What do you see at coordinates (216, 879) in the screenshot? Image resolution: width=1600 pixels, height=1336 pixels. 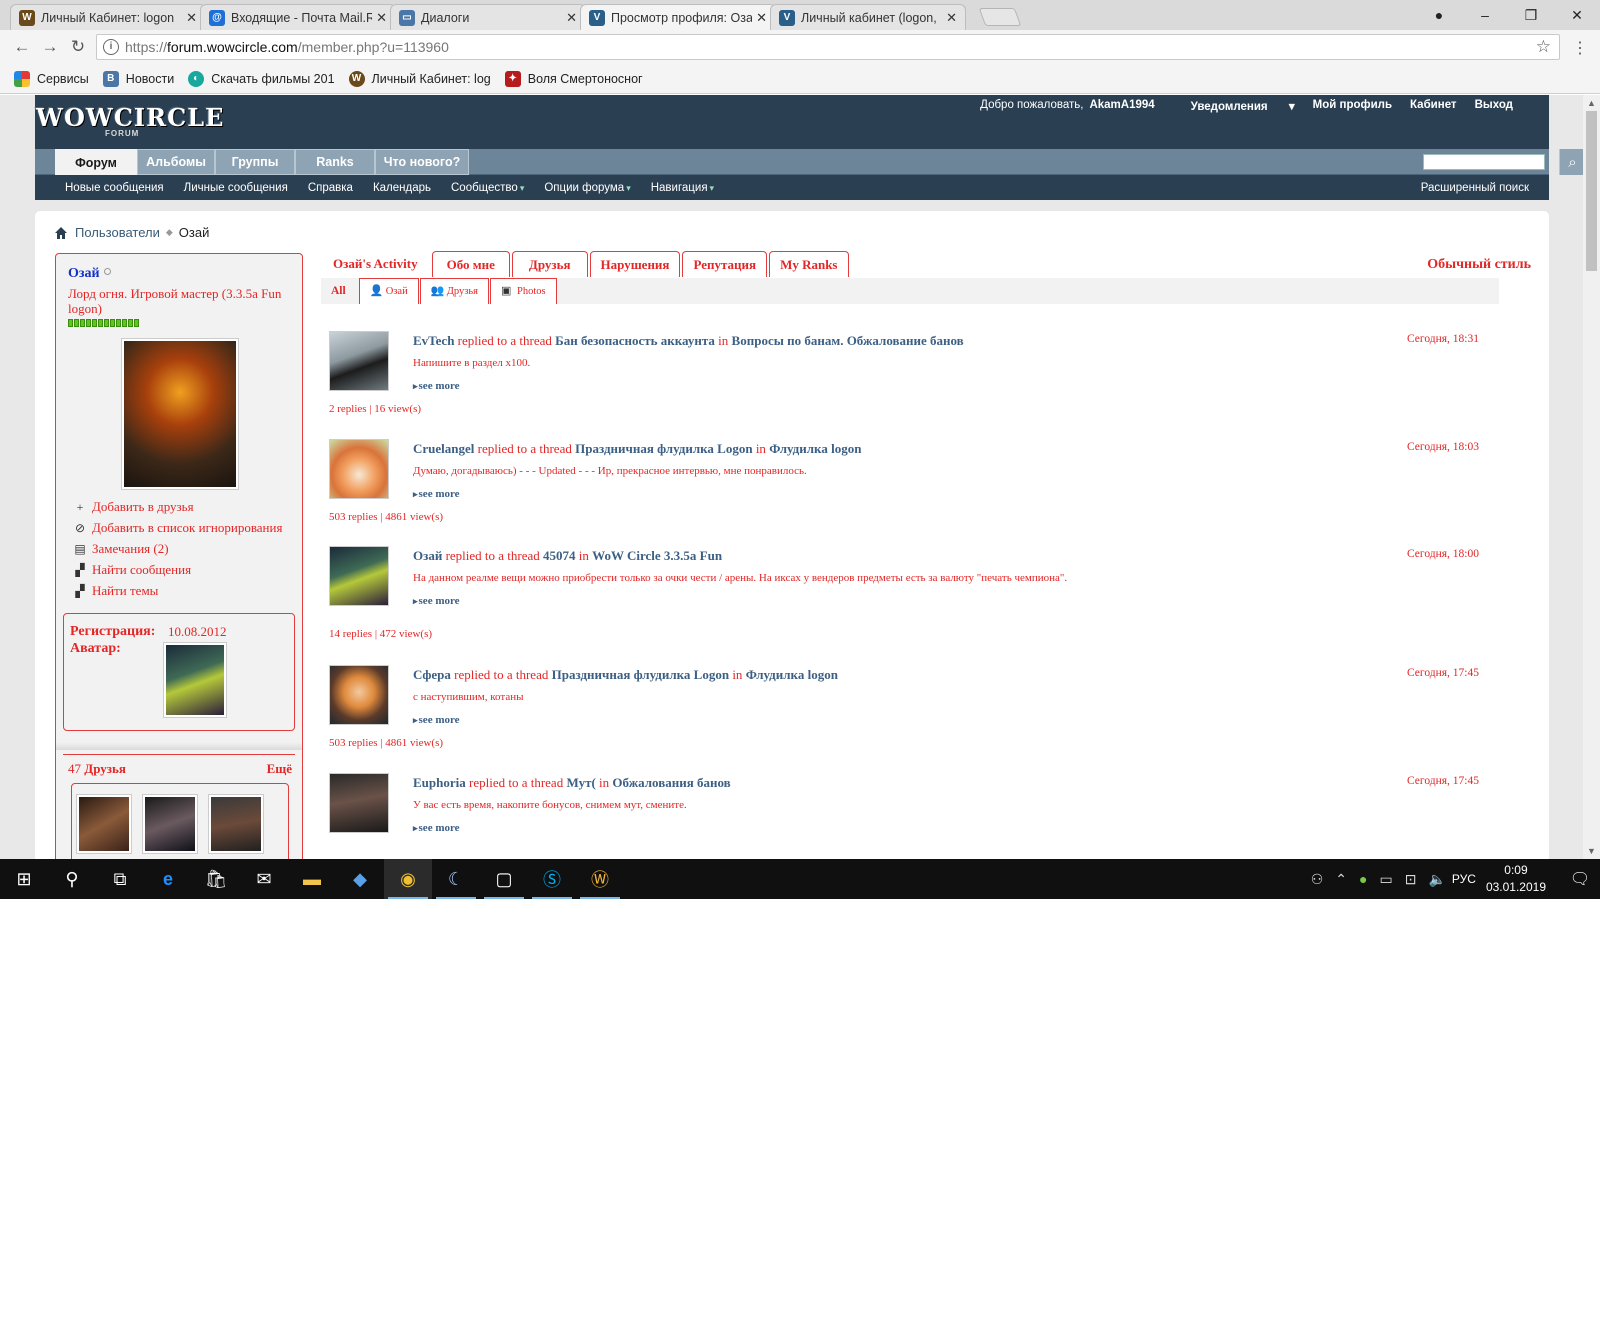 I see `store-icon: 🛍` at bounding box center [216, 879].